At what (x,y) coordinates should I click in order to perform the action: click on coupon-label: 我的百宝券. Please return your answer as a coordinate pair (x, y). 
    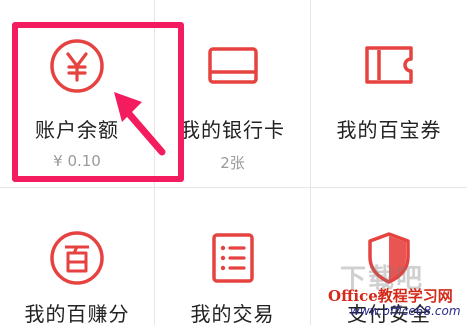
    Looking at the image, I should click on (389, 130).